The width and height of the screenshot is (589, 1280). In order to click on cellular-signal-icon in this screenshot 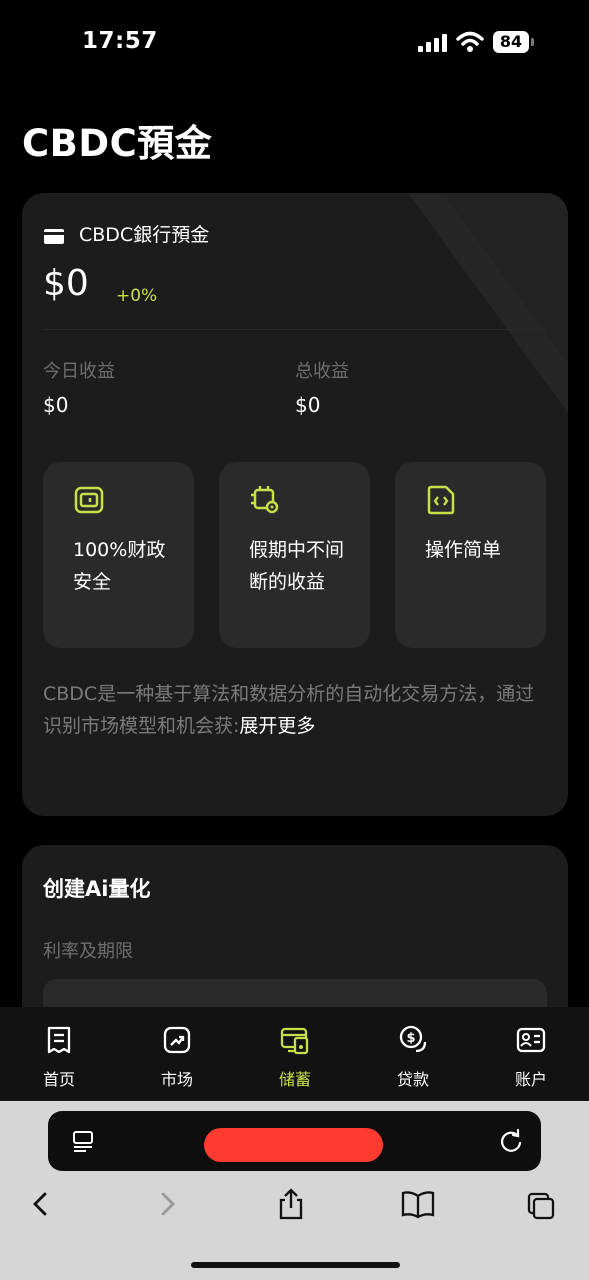, I will do `click(432, 43)`.